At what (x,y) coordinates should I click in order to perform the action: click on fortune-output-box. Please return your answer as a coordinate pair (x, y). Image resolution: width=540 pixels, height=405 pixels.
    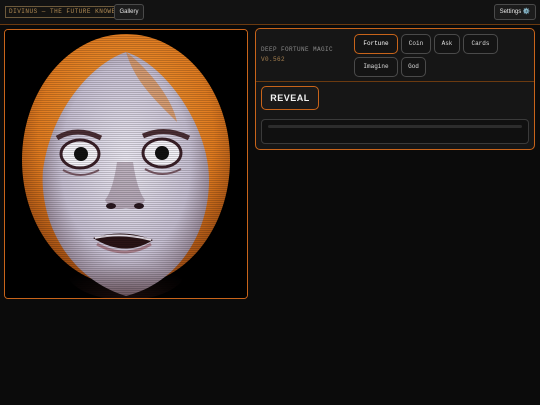
    Looking at the image, I should click on (395, 131).